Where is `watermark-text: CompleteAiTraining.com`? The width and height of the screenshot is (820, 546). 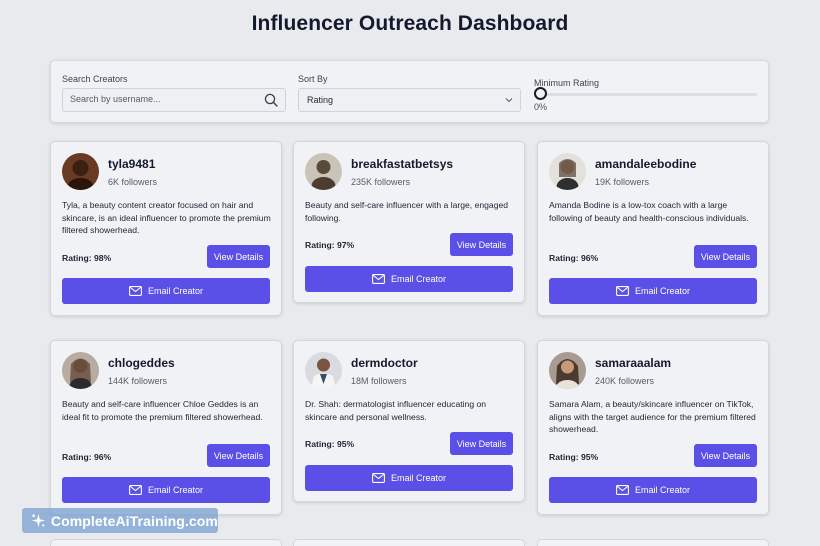 watermark-text: CompleteAiTraining.com is located at coordinates (134, 520).